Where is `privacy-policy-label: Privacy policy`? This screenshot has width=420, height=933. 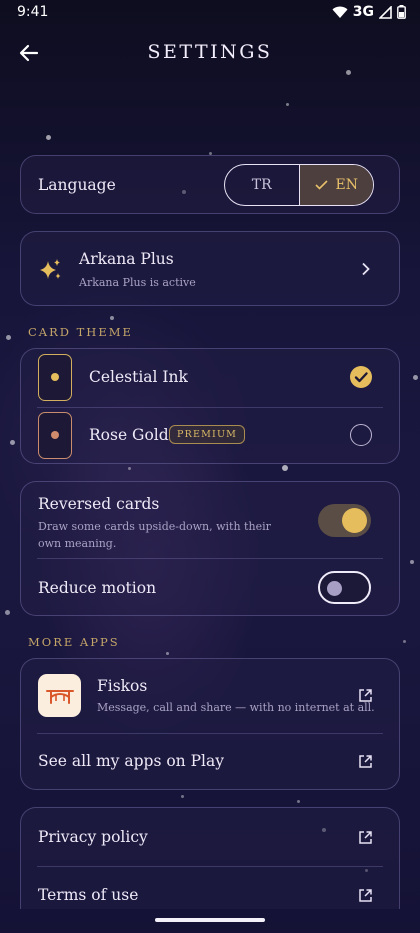 privacy-policy-label: Privacy policy is located at coordinates (93, 837).